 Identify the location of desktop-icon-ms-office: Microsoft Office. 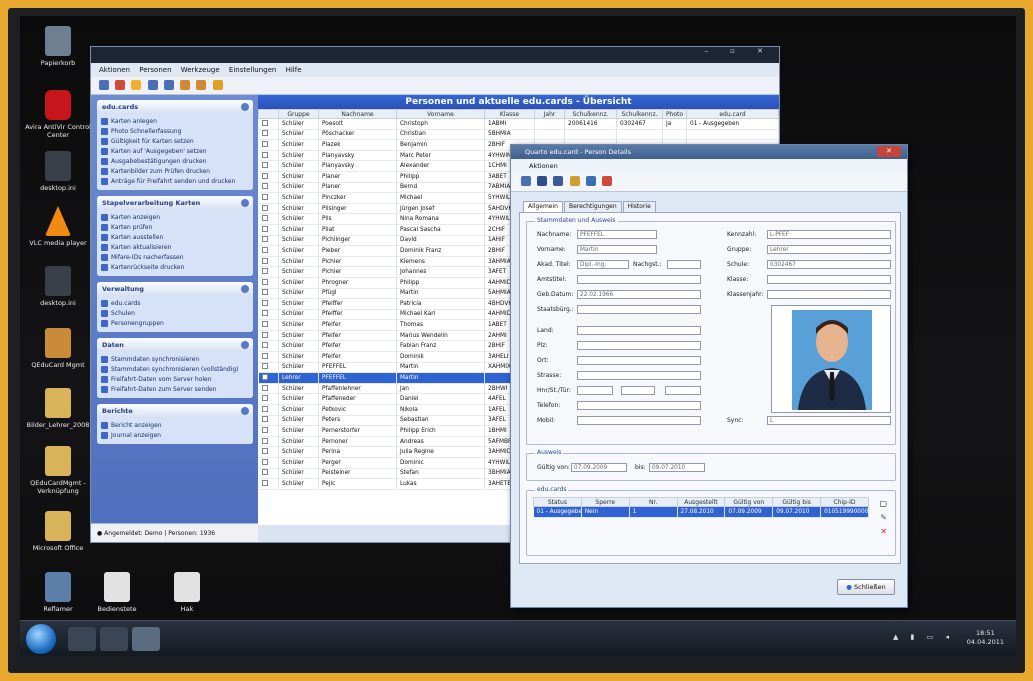
(58, 531).